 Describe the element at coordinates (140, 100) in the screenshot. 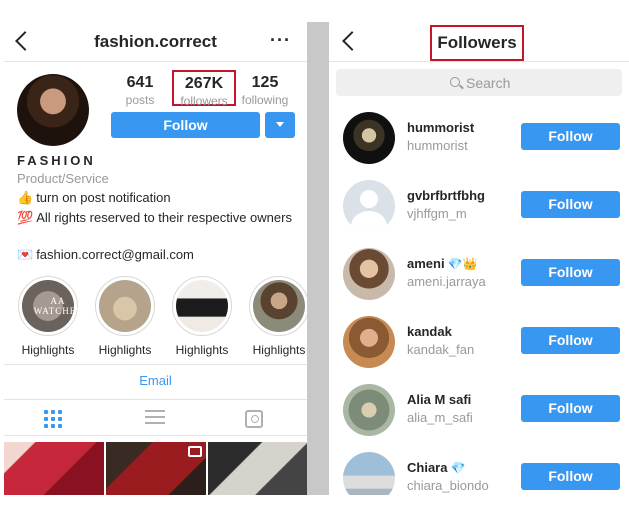

I see `posts-label: posts` at that location.